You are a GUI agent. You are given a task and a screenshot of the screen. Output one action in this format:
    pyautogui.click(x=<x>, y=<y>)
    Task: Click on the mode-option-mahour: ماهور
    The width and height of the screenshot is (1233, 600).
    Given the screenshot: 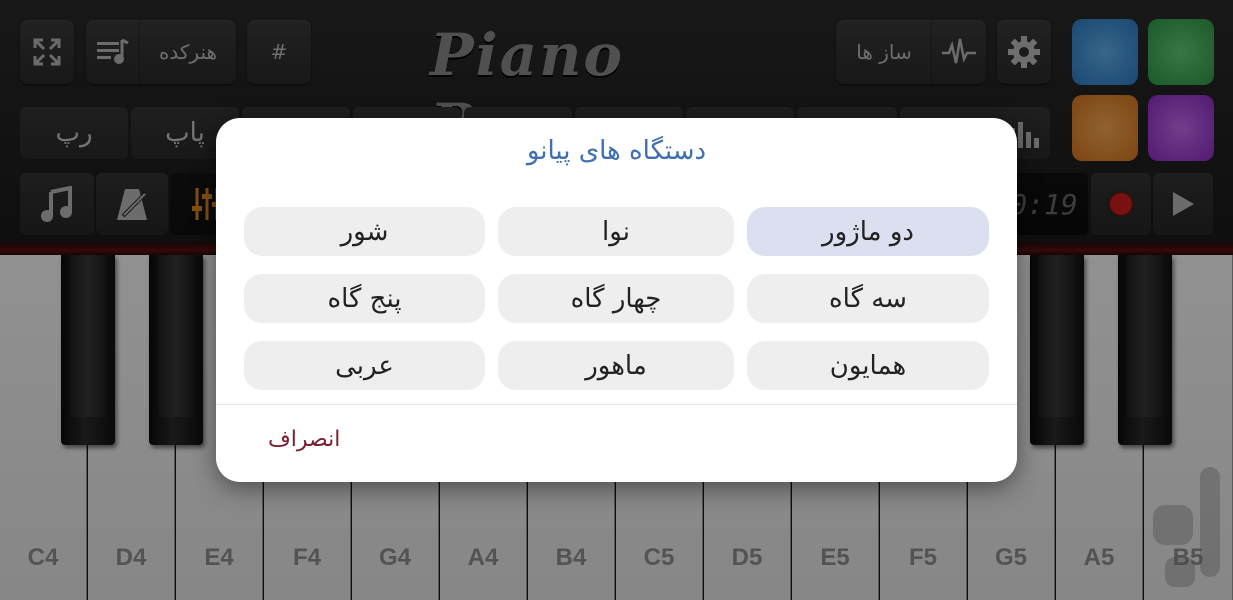 What is the action you would take?
    pyautogui.click(x=616, y=365)
    